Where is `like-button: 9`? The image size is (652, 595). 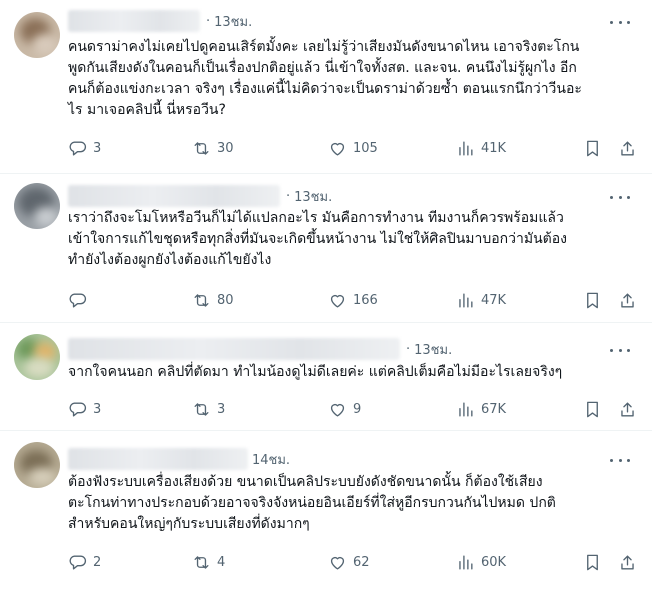 like-button: 9 is located at coordinates (344, 409).